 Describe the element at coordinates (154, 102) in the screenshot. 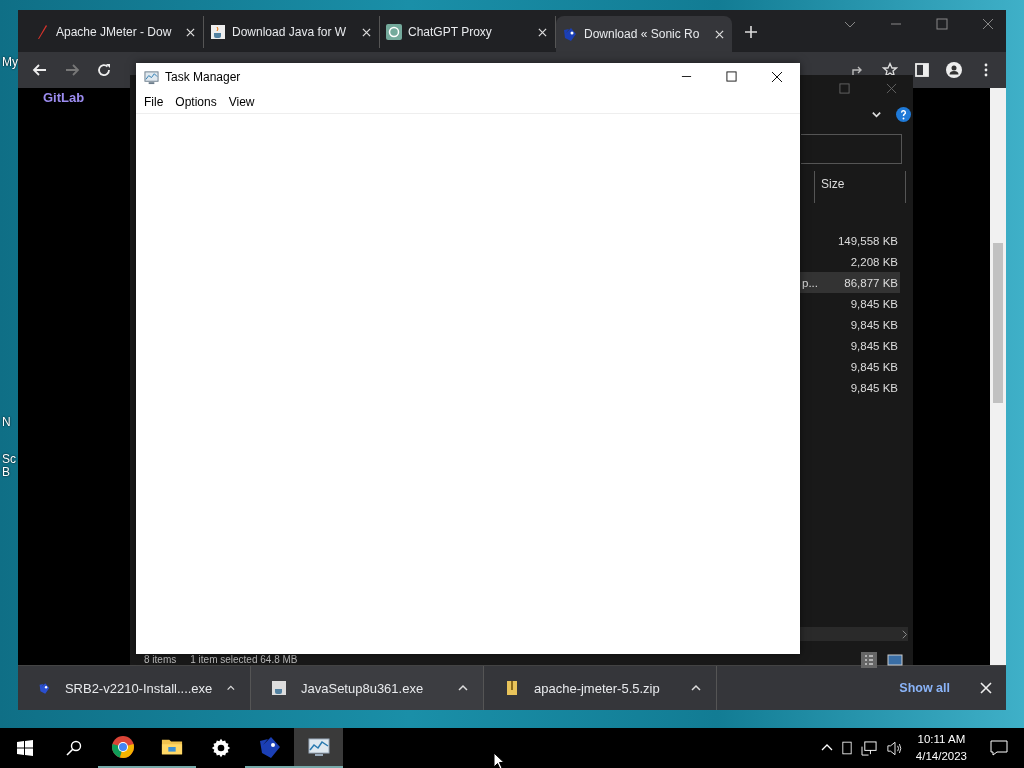

I see `menu-item: File` at that location.